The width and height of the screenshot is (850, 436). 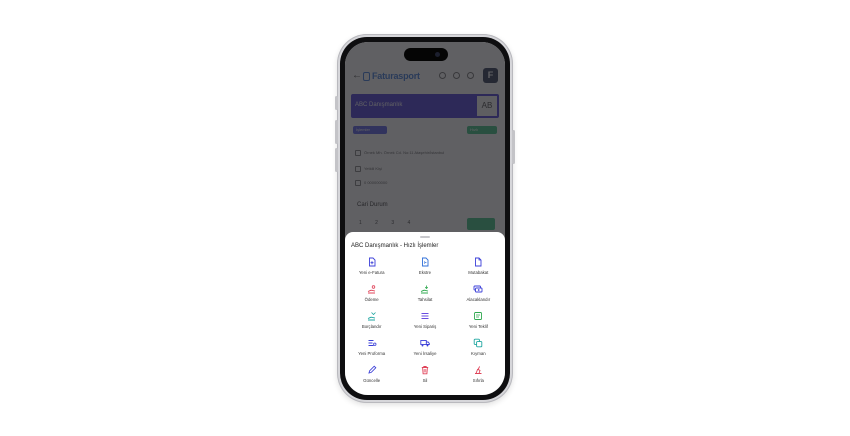 I want to click on action-new-proforma: Yeni Proforma, so click(x=371, y=350).